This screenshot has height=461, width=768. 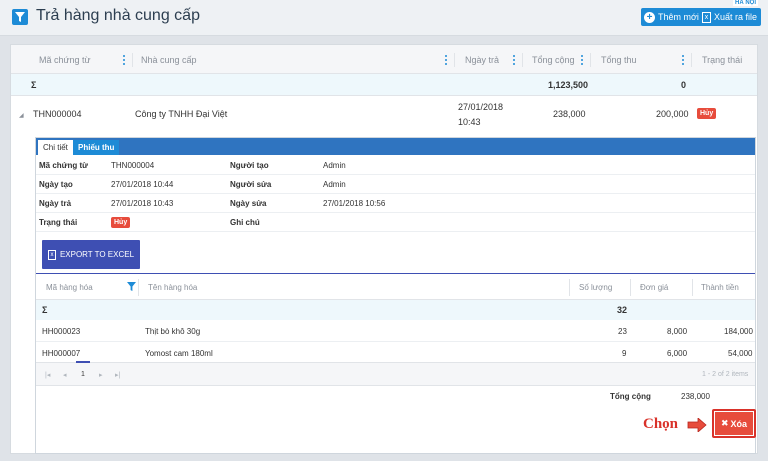 I want to click on info-row: Mã chứng từ THN000004 Người tạo Admin, so click(x=395, y=165).